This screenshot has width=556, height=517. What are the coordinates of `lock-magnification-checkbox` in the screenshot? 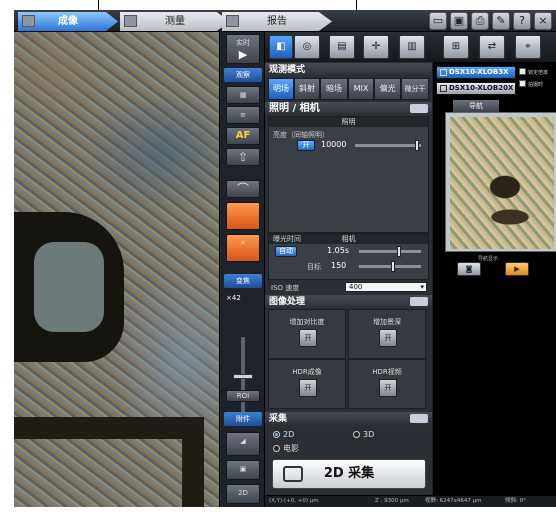 It's located at (522, 71).